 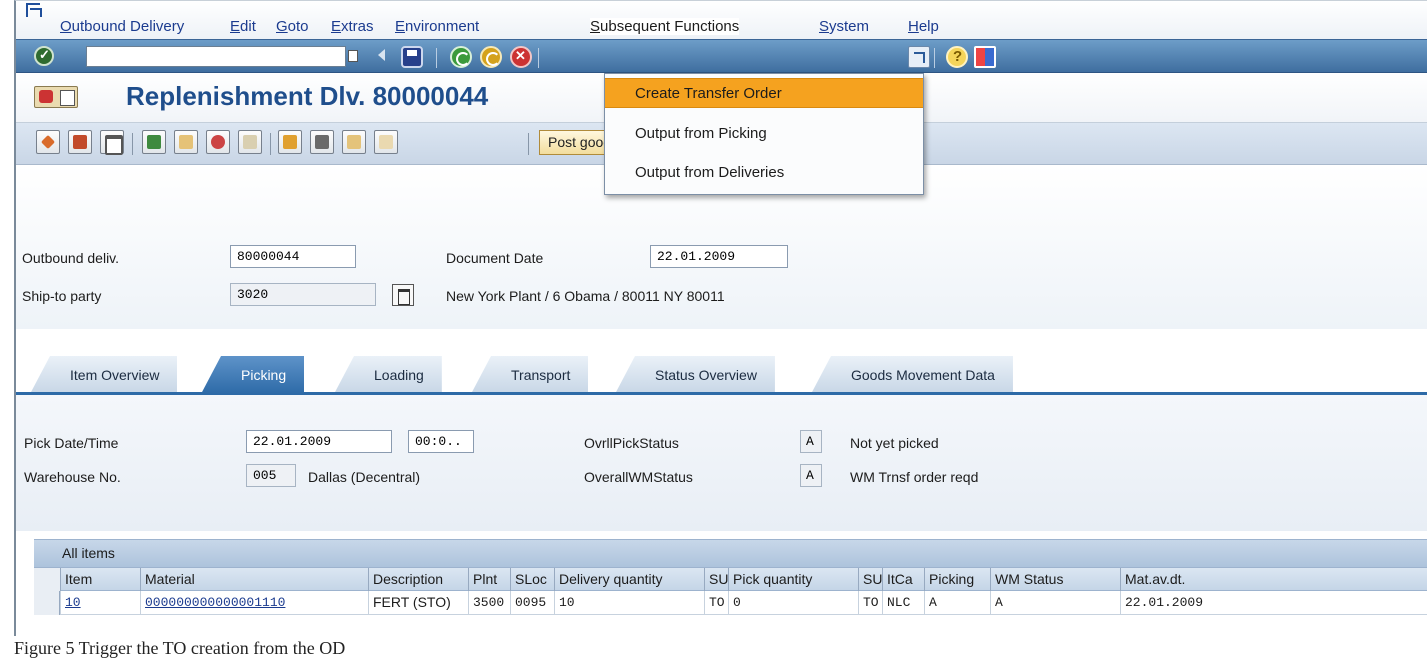 I want to click on pick-quantity-cell: 0, so click(x=793, y=603).